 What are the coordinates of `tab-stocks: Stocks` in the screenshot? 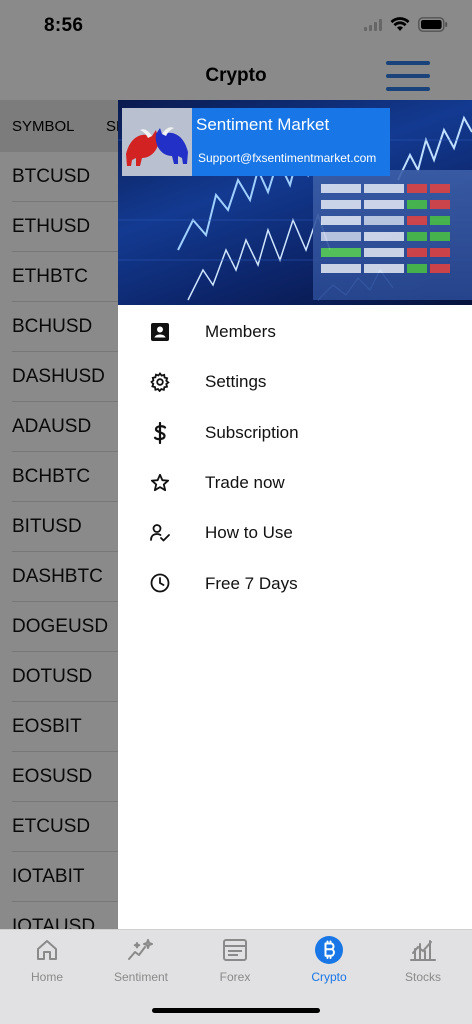 It's located at (423, 963).